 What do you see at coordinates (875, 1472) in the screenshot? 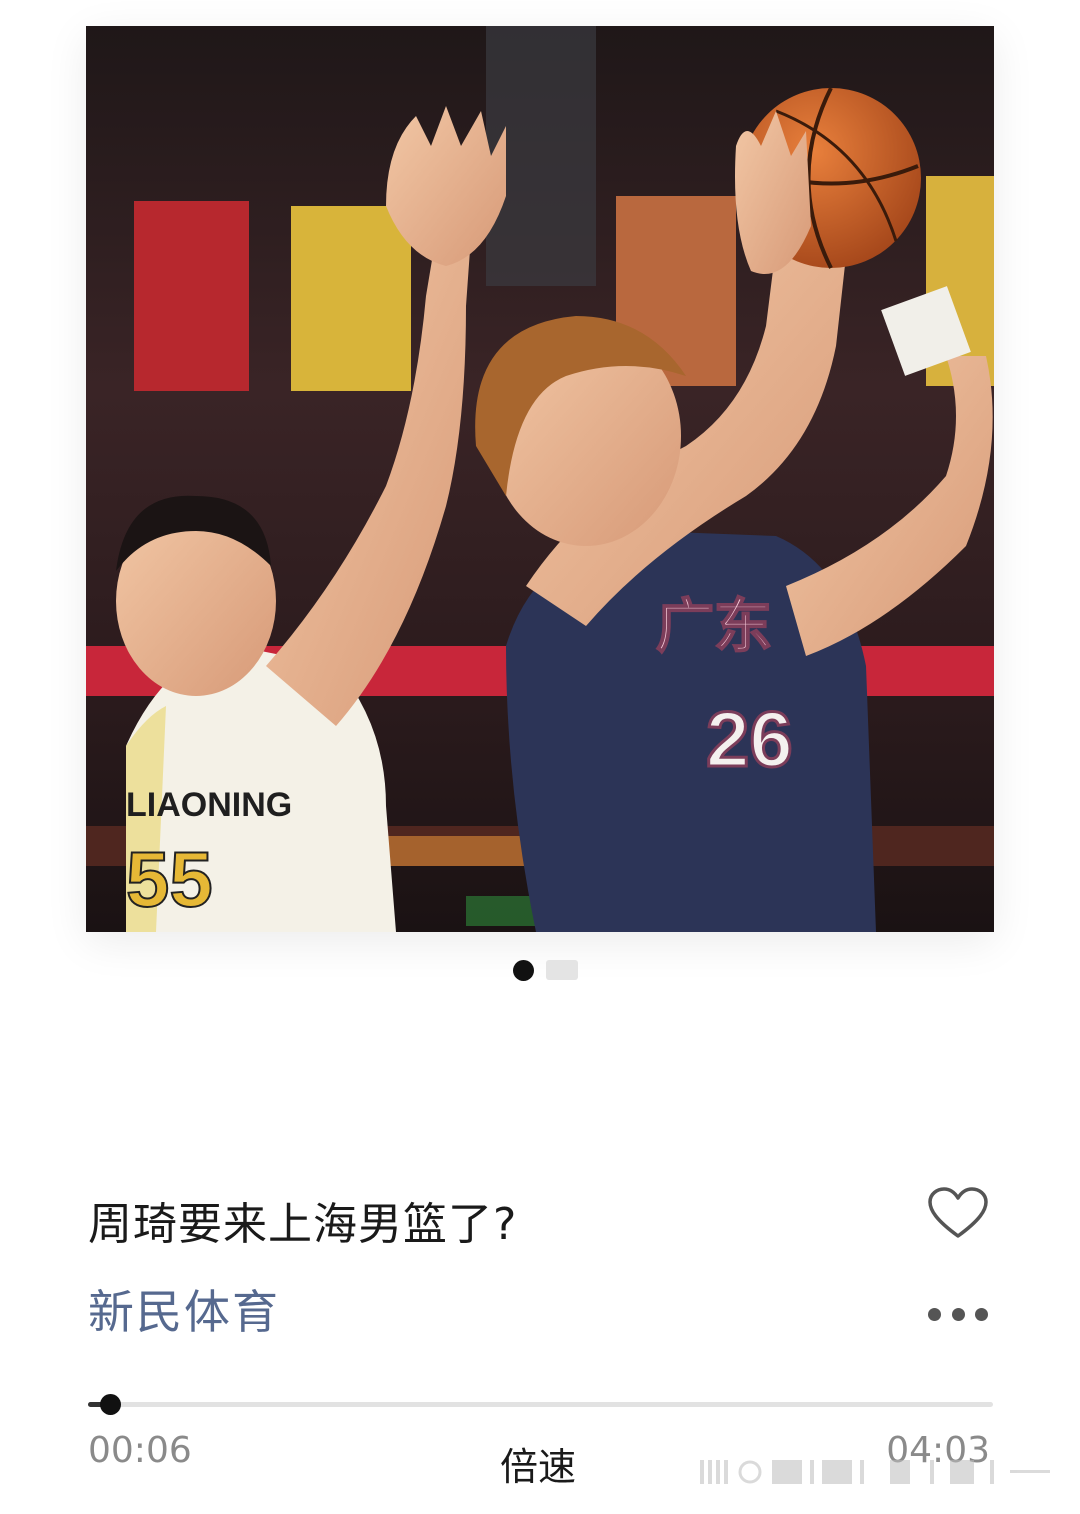
I see `watermark-logo` at bounding box center [875, 1472].